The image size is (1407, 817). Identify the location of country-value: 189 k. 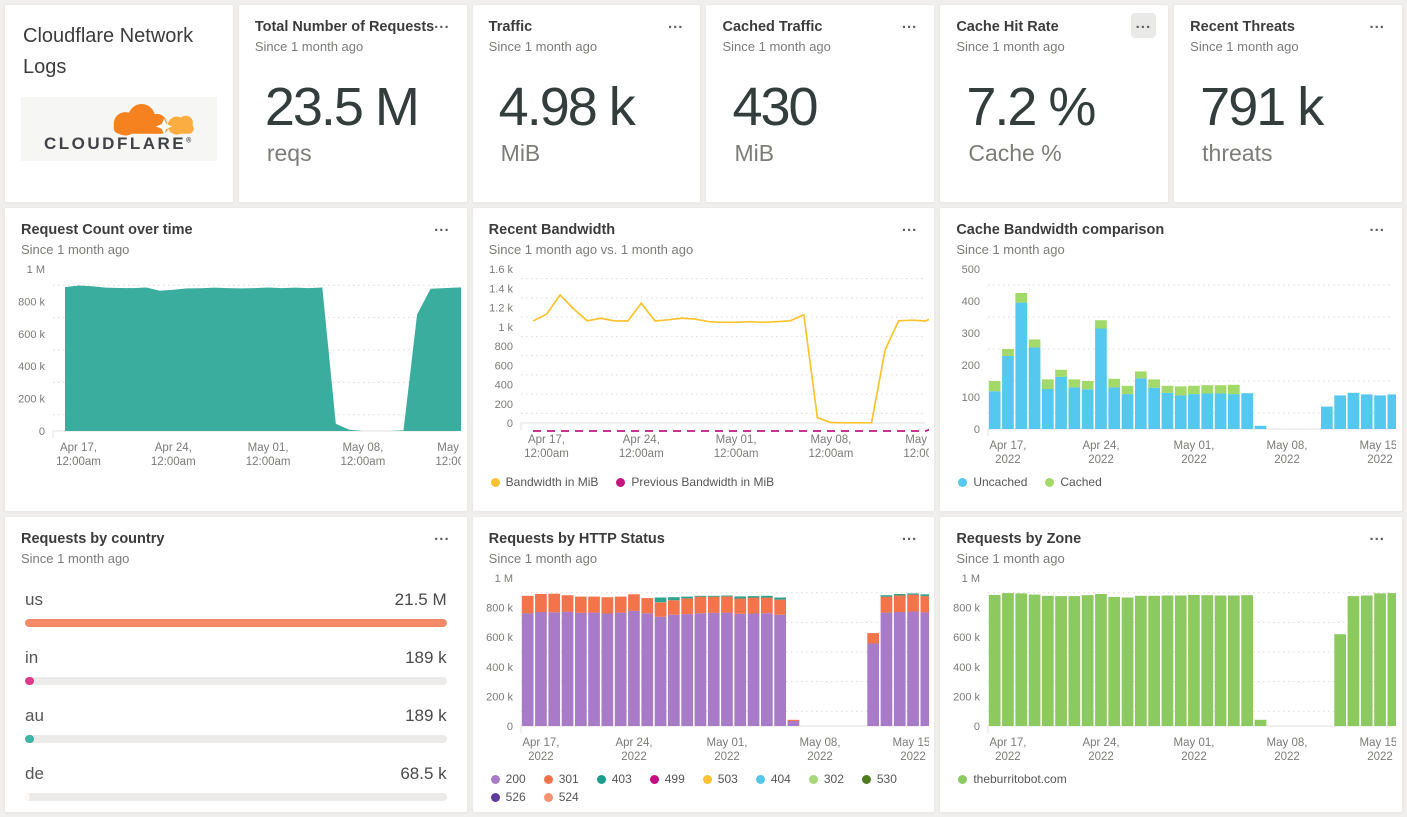
(426, 658).